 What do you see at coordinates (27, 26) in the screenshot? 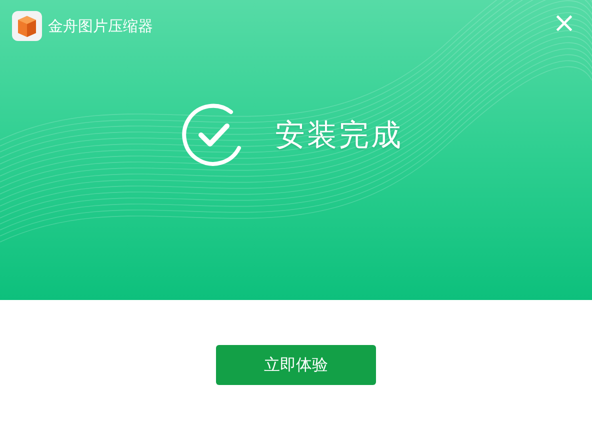
I see `app-logo-icon` at bounding box center [27, 26].